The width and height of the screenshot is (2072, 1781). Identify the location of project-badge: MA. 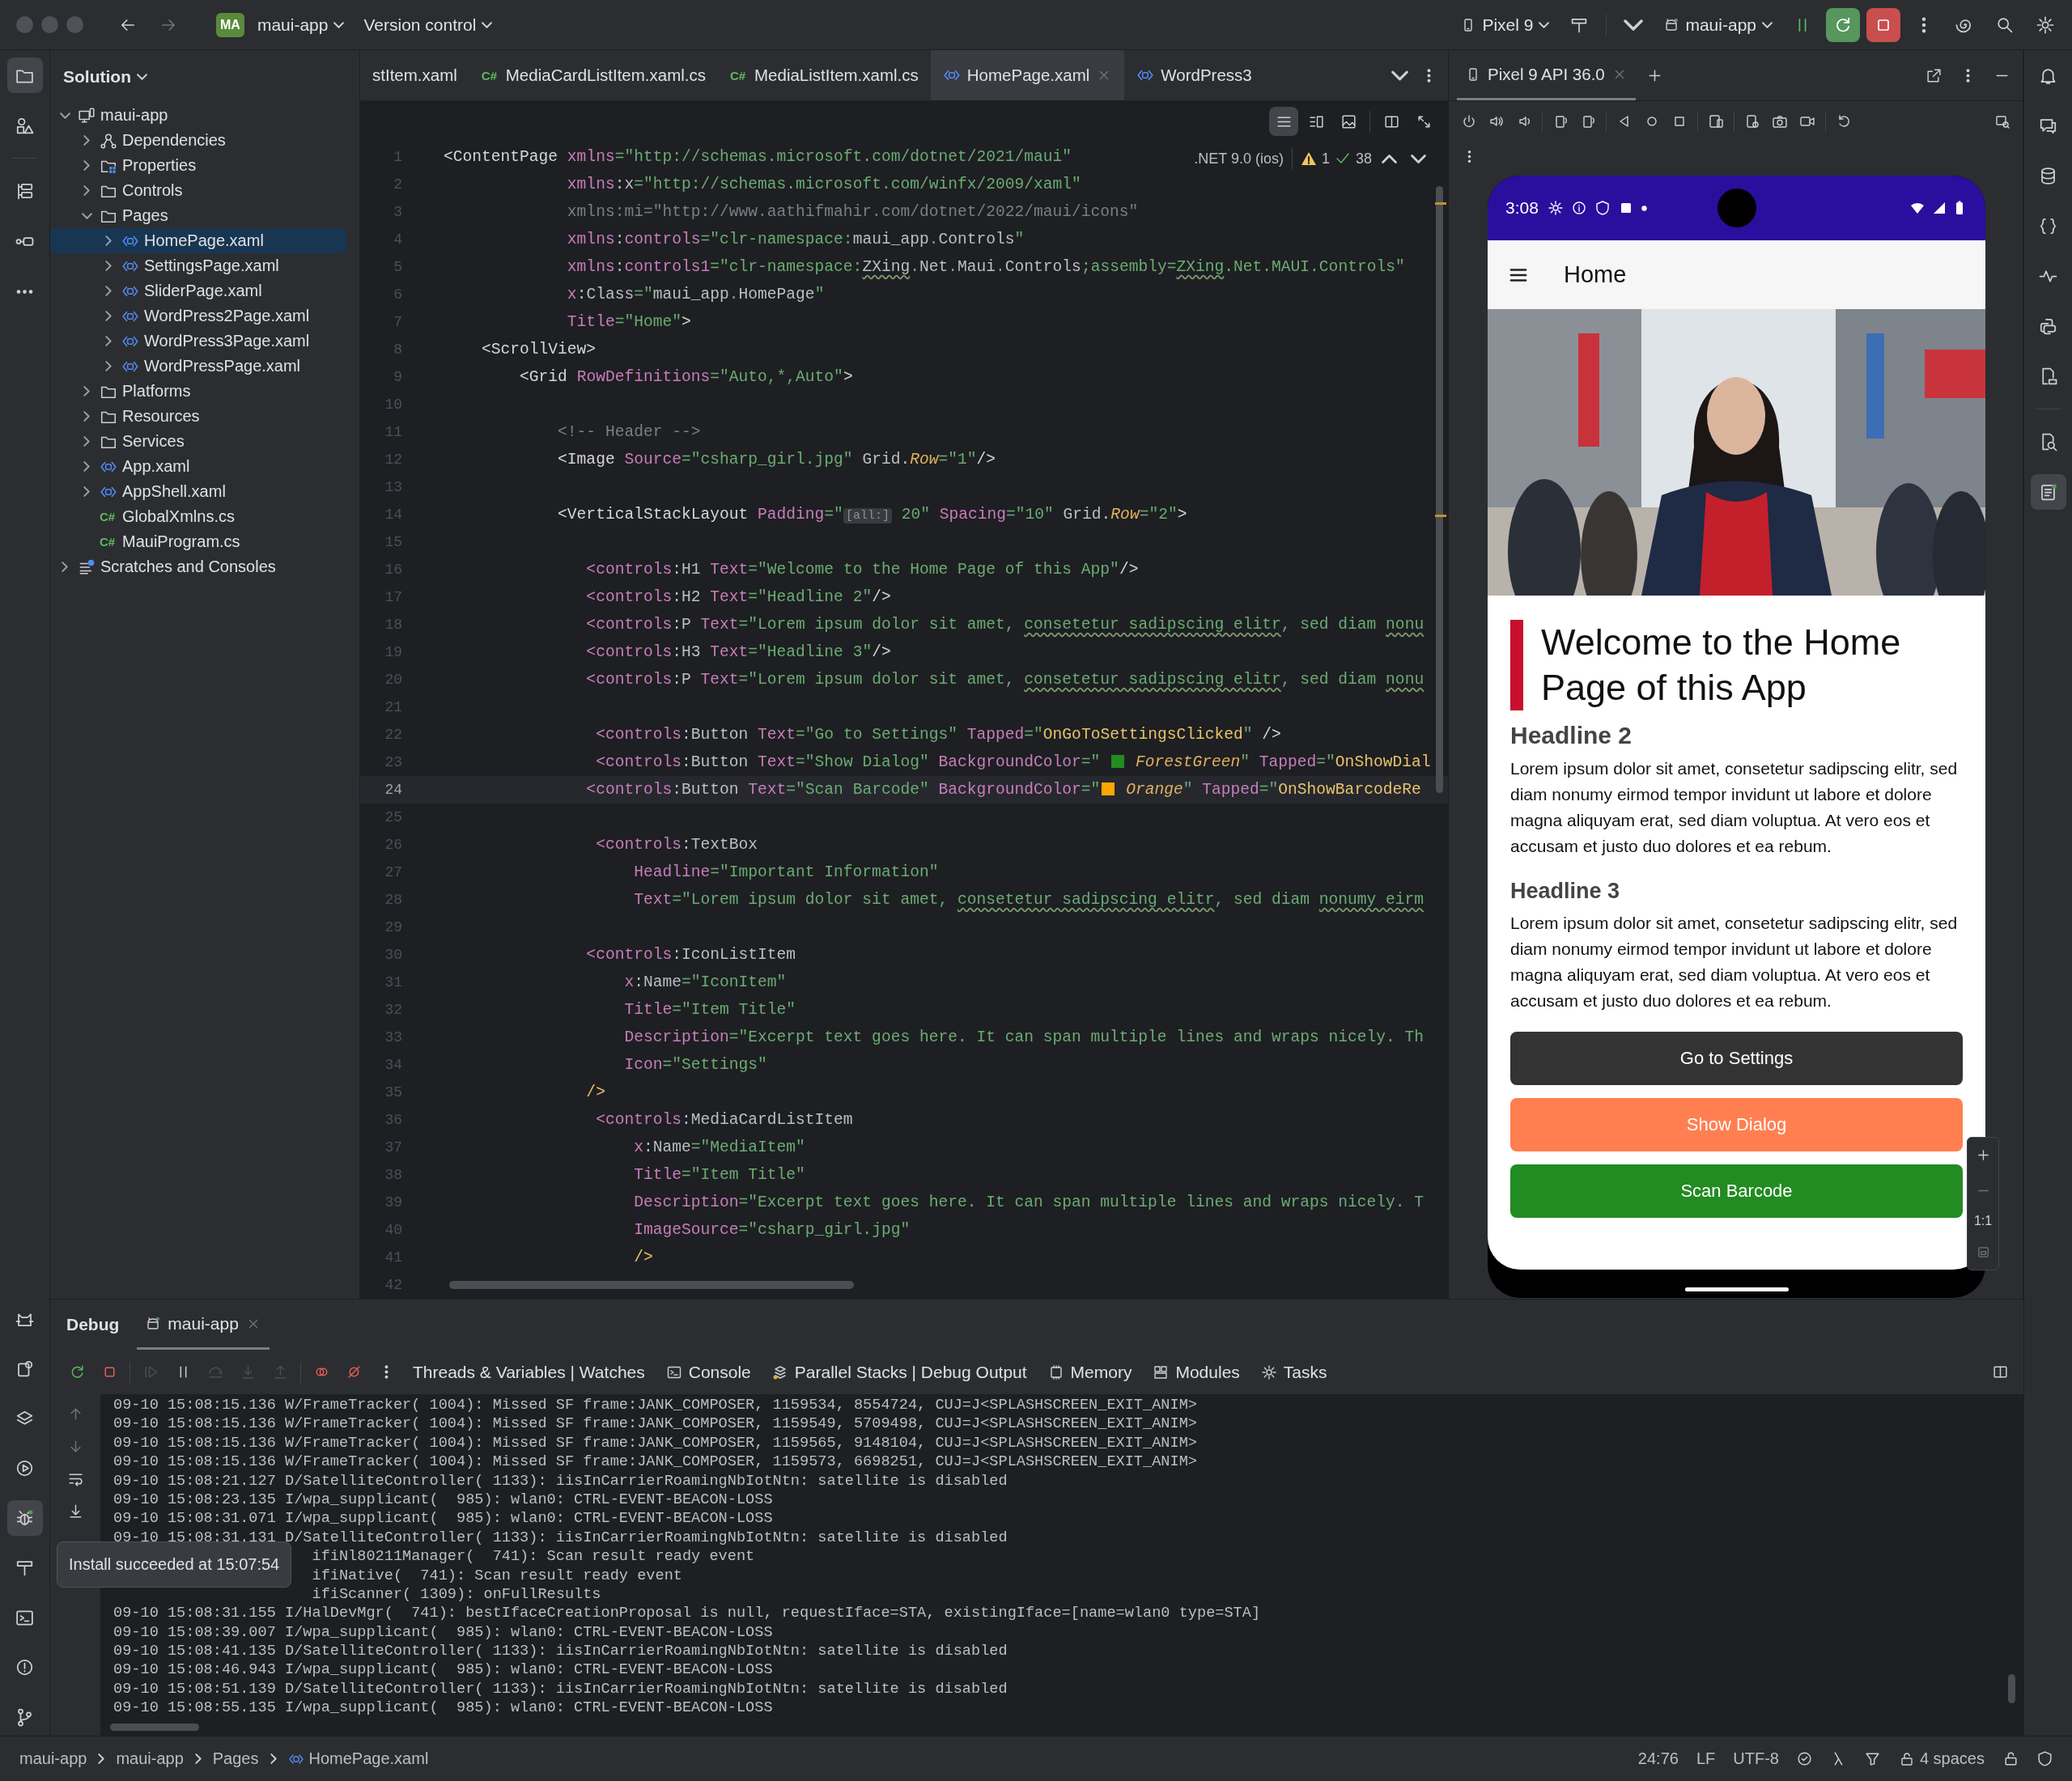
(230, 24).